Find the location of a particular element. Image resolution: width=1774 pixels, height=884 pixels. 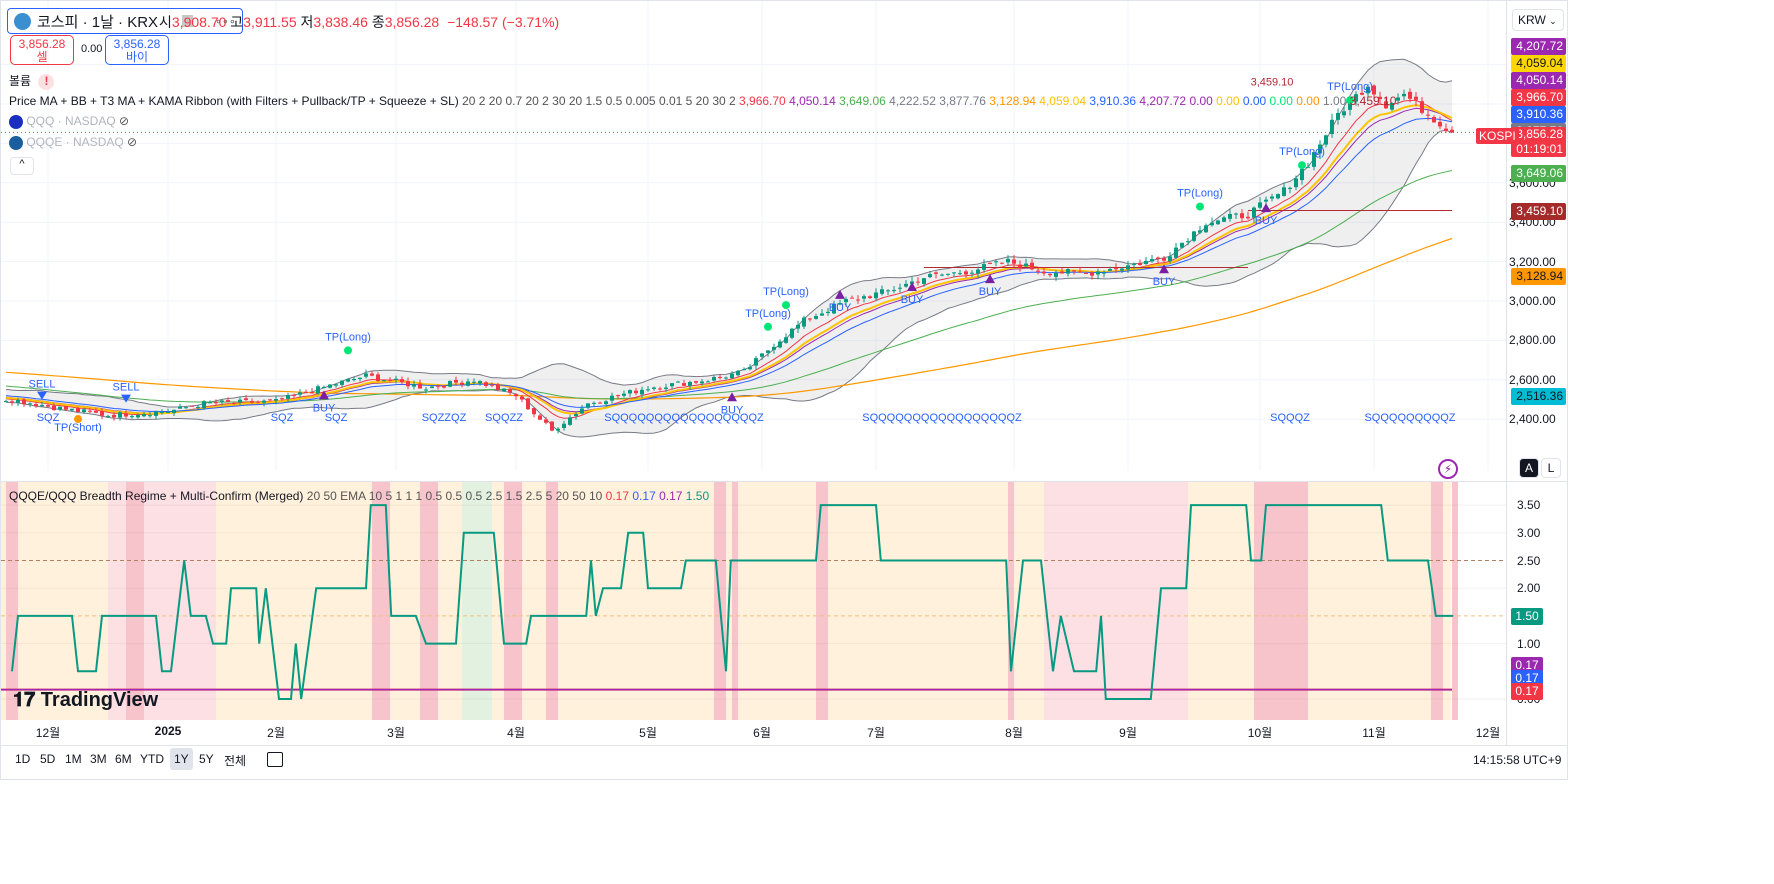

qqq-legend: QQQ · NASDAQ ⊘ is located at coordinates (69, 121).